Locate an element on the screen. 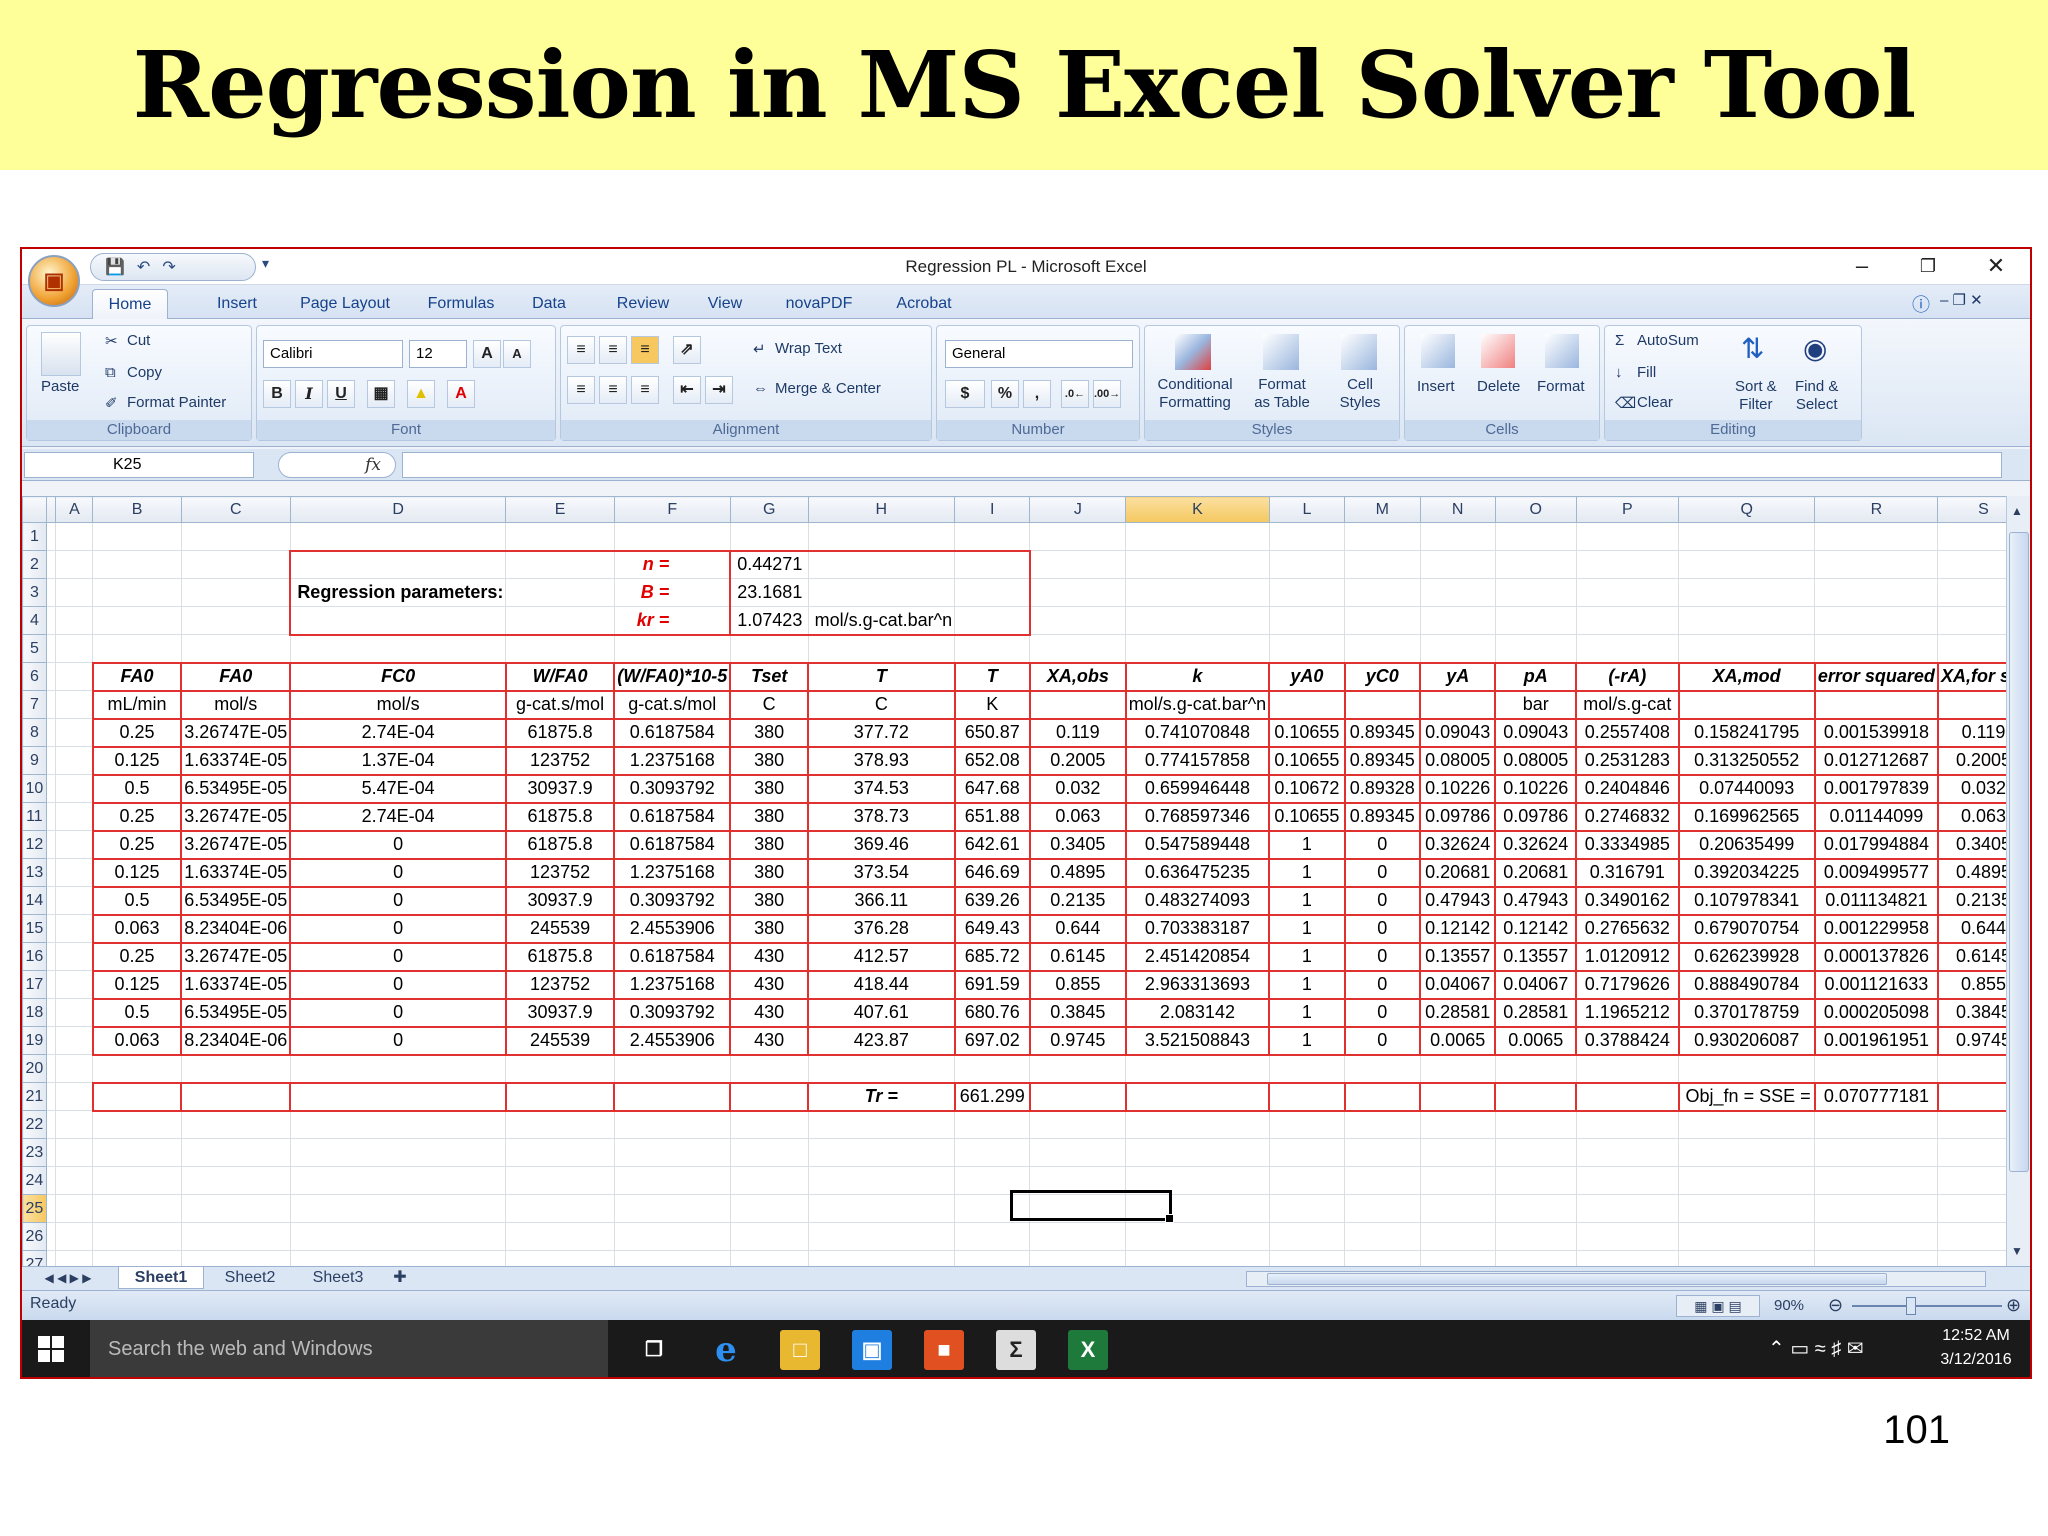  conditional-formatting-button: Conditional Formatting is located at coordinates (1195, 394).